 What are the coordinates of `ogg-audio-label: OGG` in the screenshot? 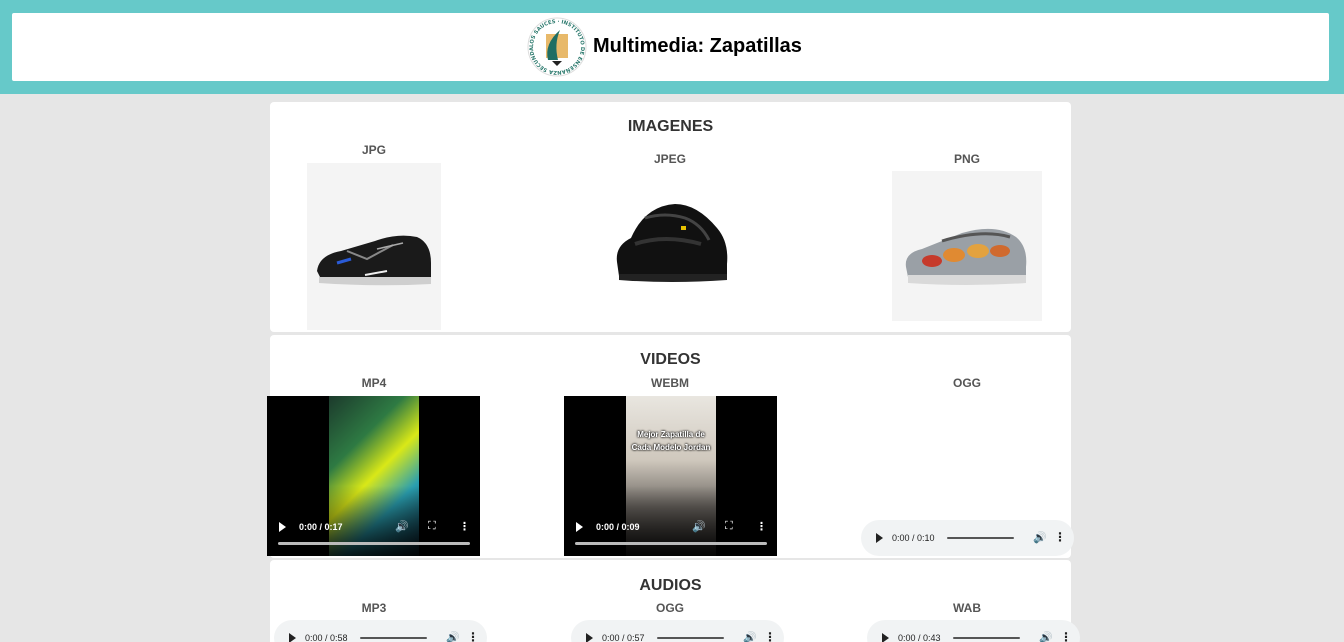 It's located at (669, 608).